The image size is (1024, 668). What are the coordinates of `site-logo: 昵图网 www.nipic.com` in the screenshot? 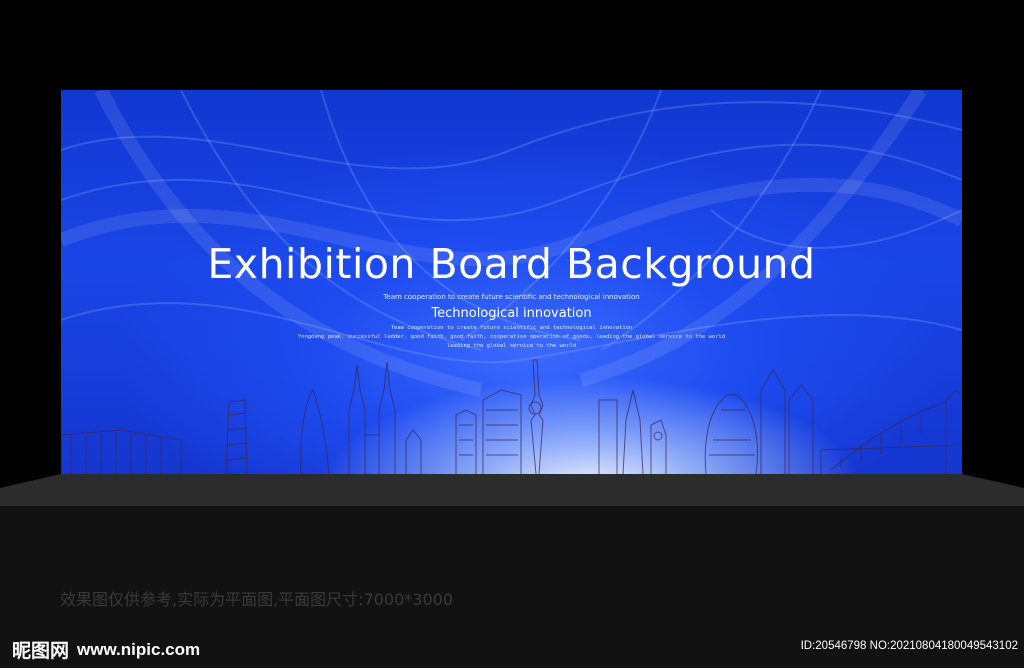 It's located at (106, 649).